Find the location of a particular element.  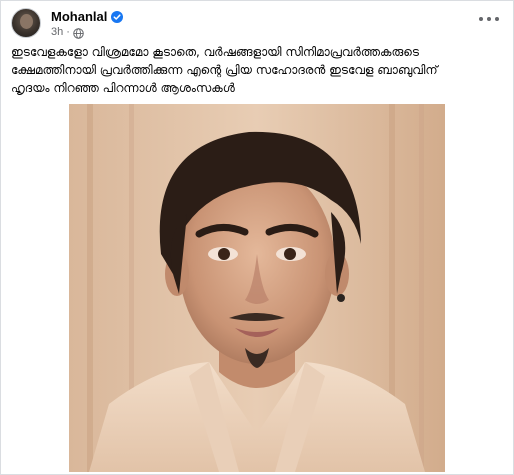

time-row: 3h · is located at coordinates (87, 32).